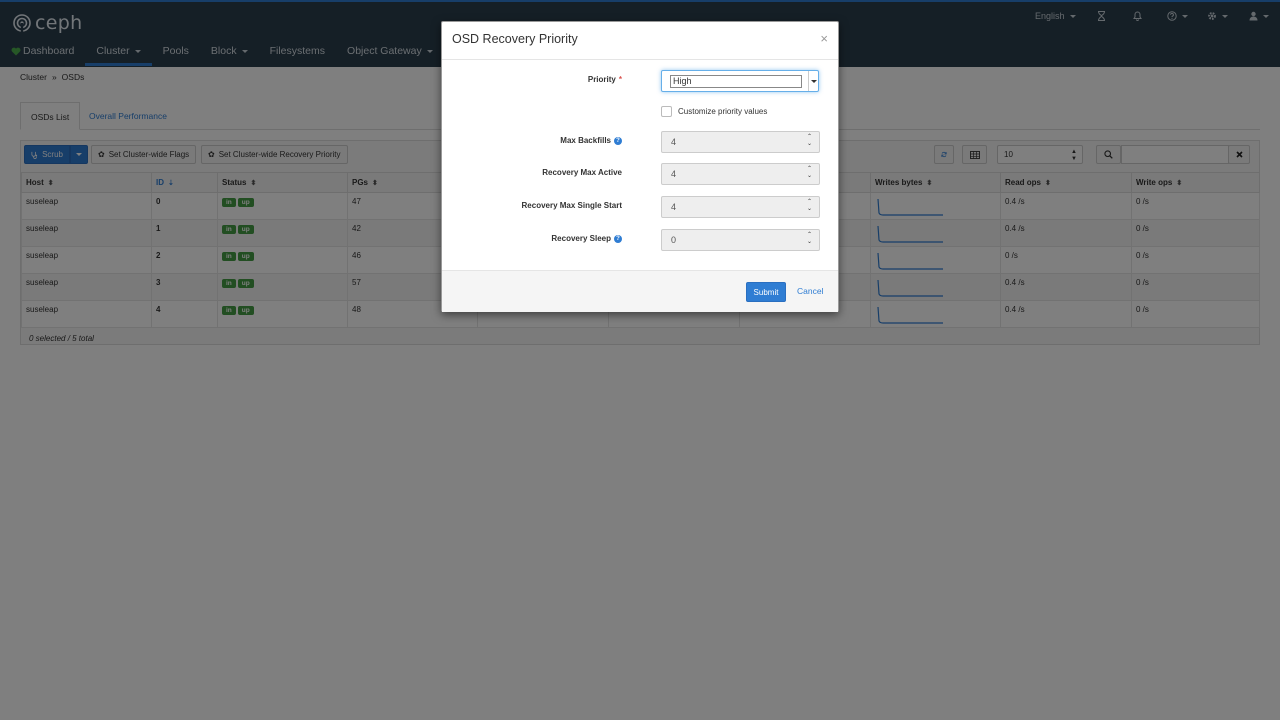  What do you see at coordinates (766, 292) in the screenshot?
I see `submit-button: Submit` at bounding box center [766, 292].